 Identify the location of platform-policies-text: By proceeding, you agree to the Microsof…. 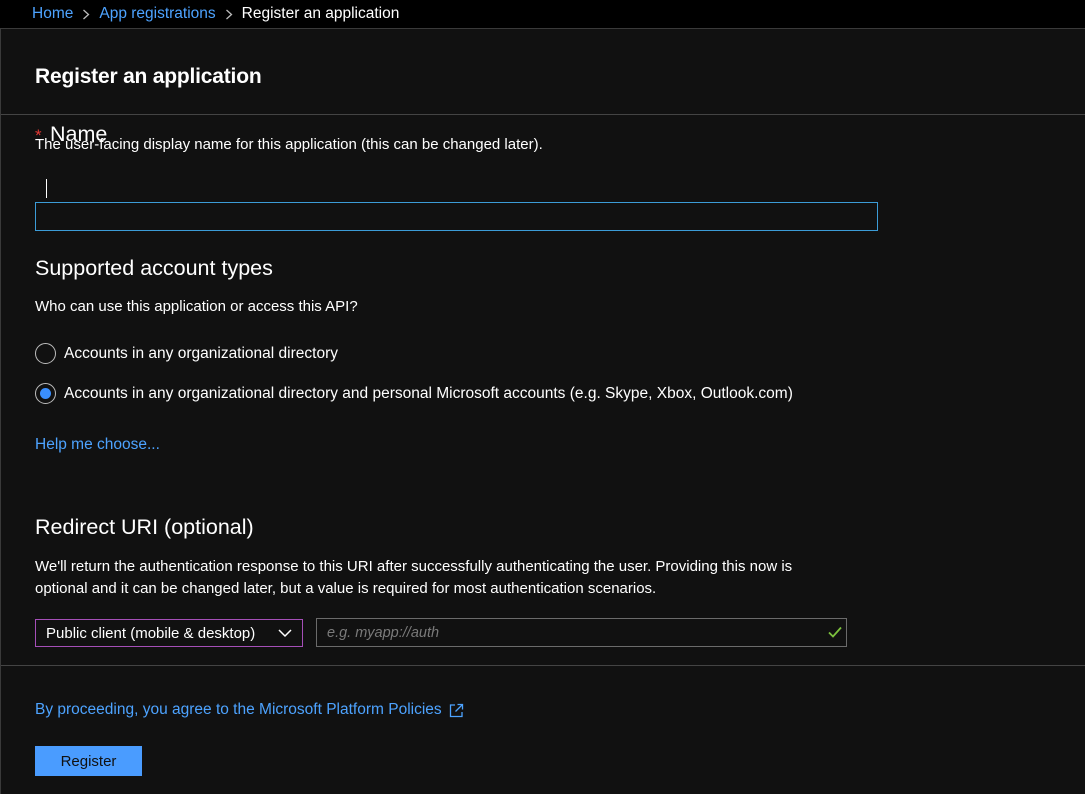
(238, 709).